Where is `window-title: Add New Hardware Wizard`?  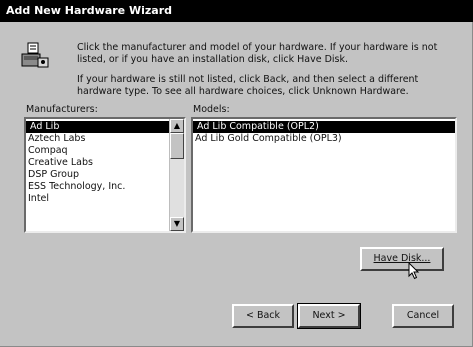 window-title: Add New Hardware Wizard is located at coordinates (89, 10).